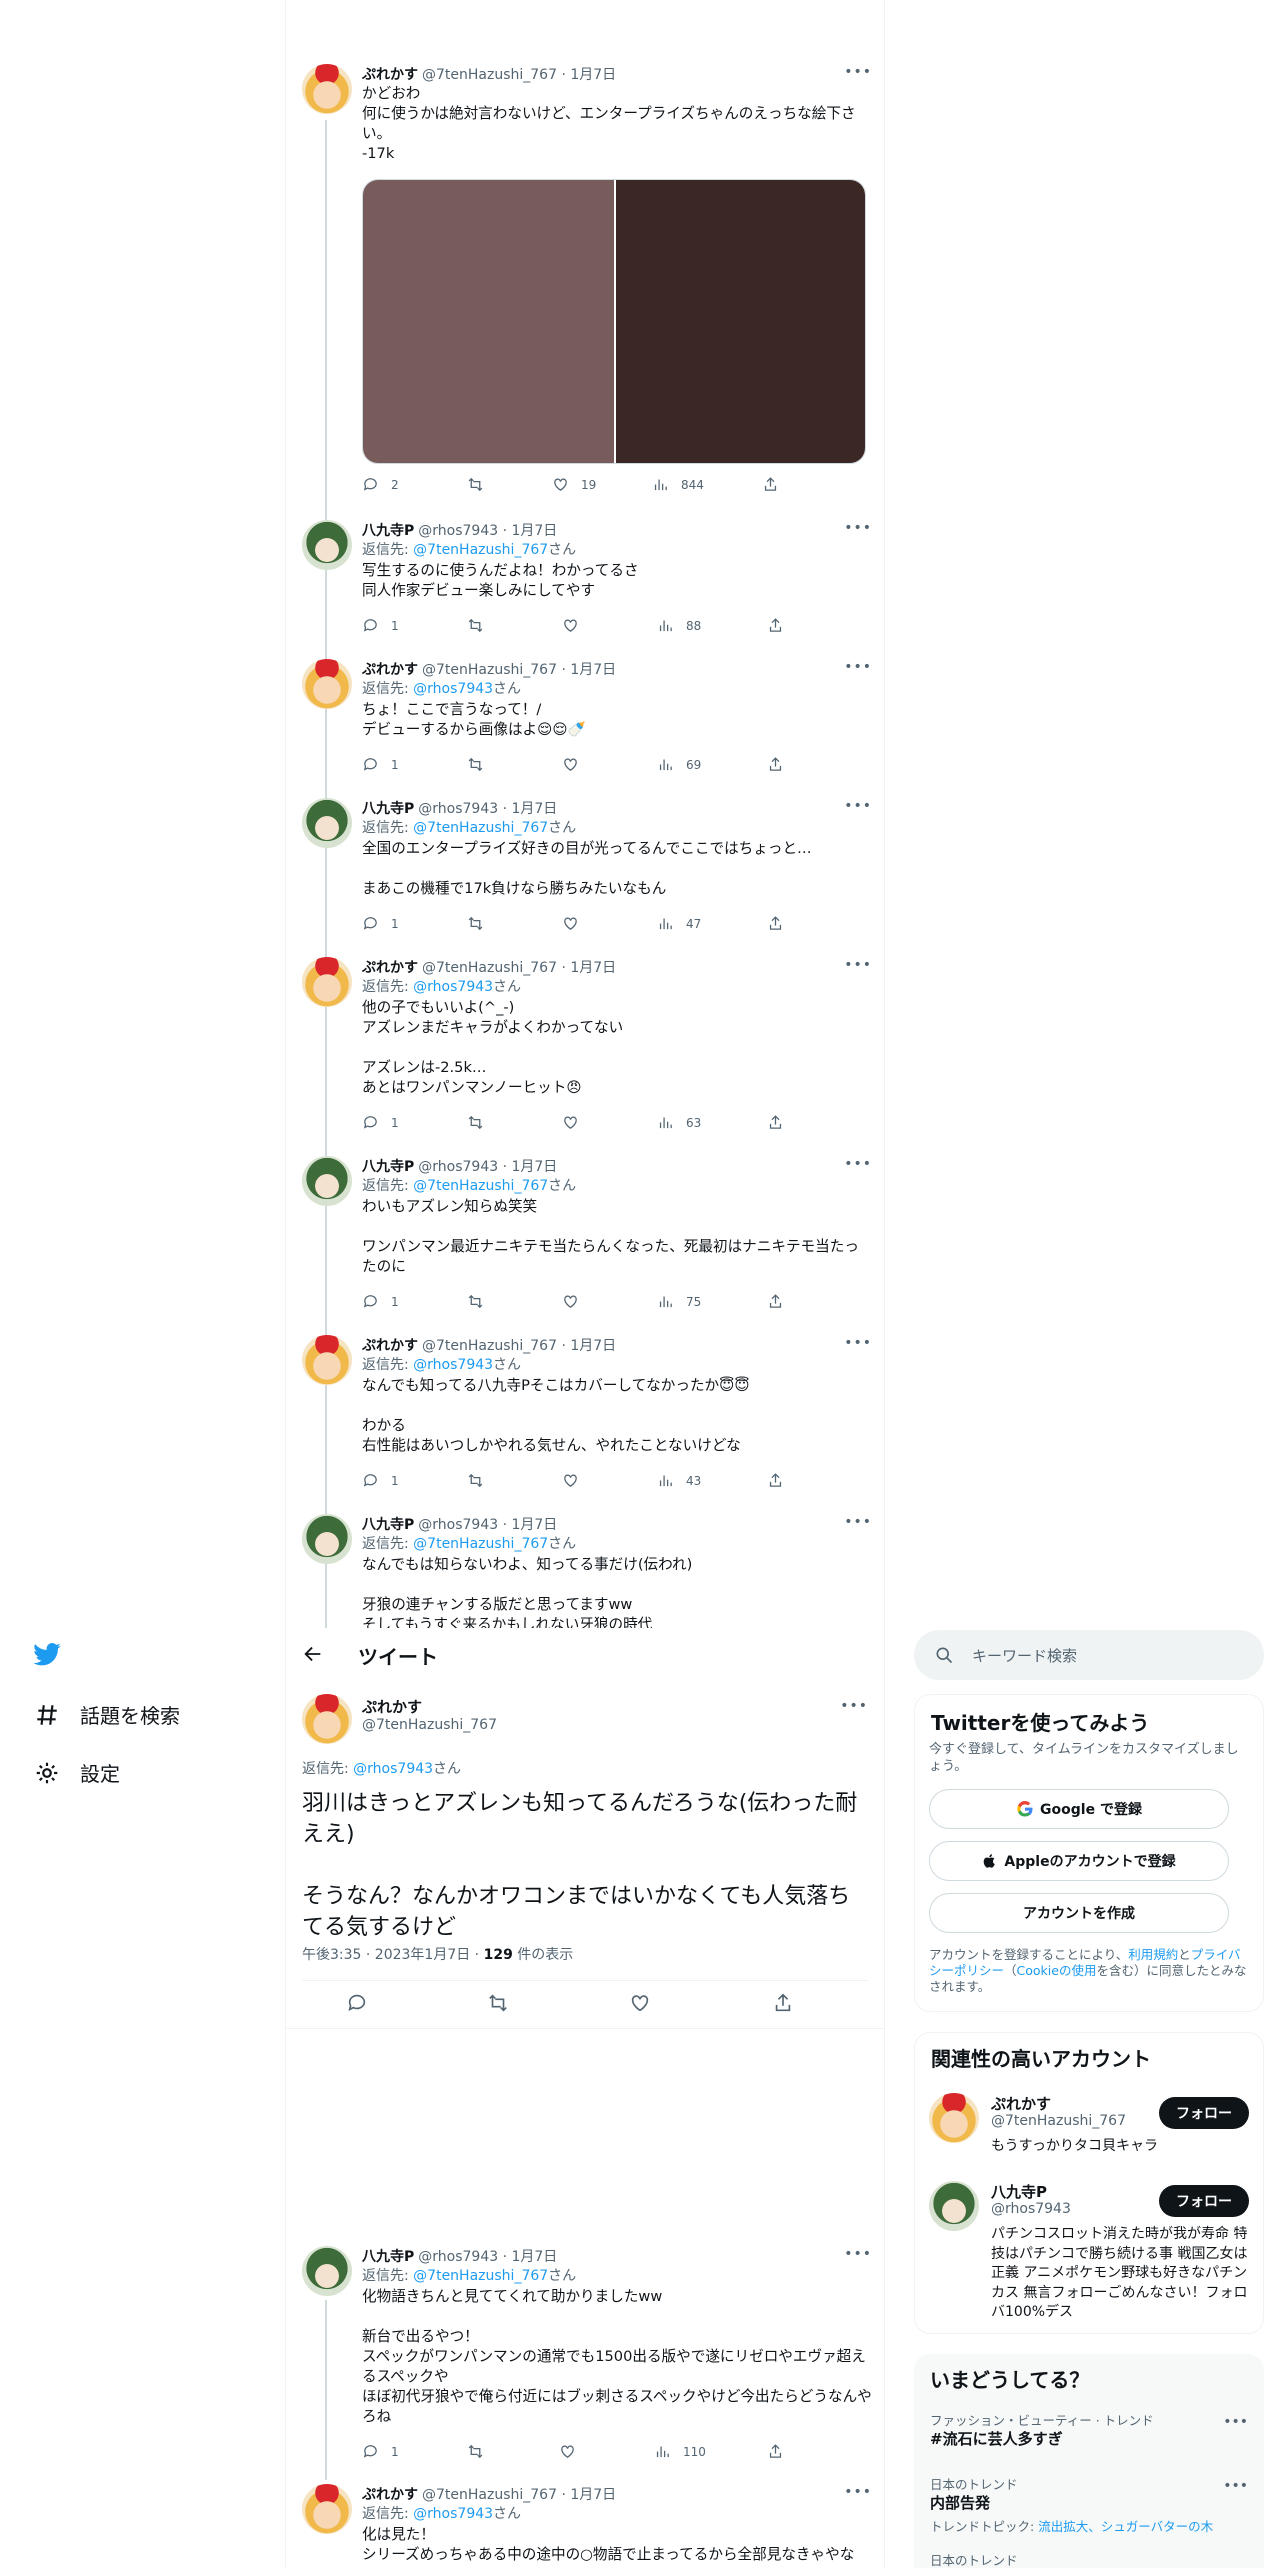 The image size is (1284, 2568). What do you see at coordinates (107, 1714) in the screenshot?
I see `nav-explore: 話題を検索` at bounding box center [107, 1714].